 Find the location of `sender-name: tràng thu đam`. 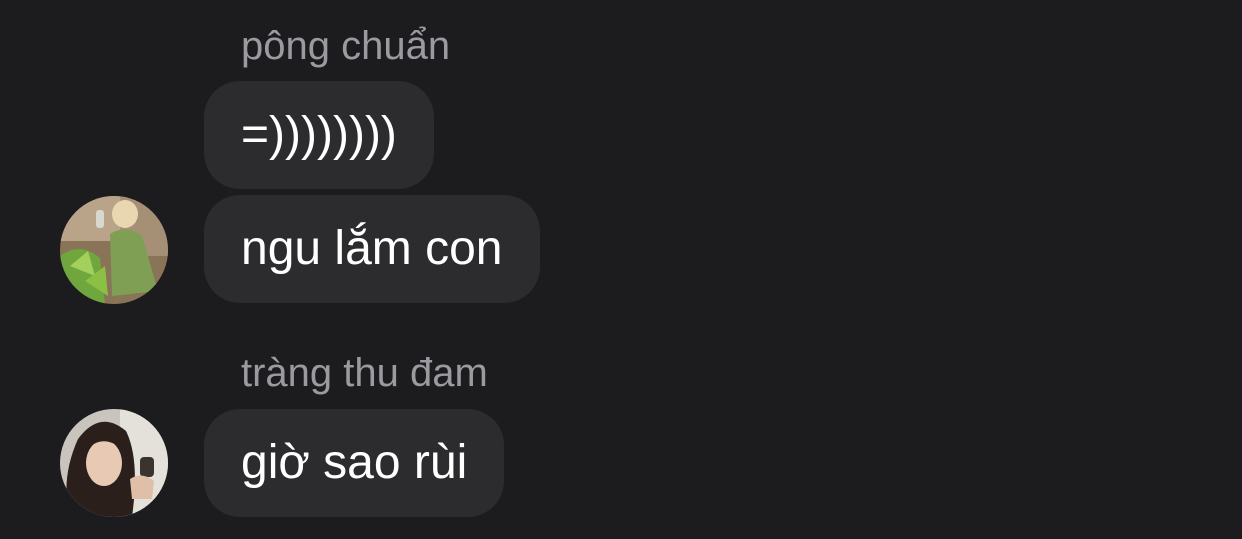

sender-name: tràng thu đam is located at coordinates (364, 373).